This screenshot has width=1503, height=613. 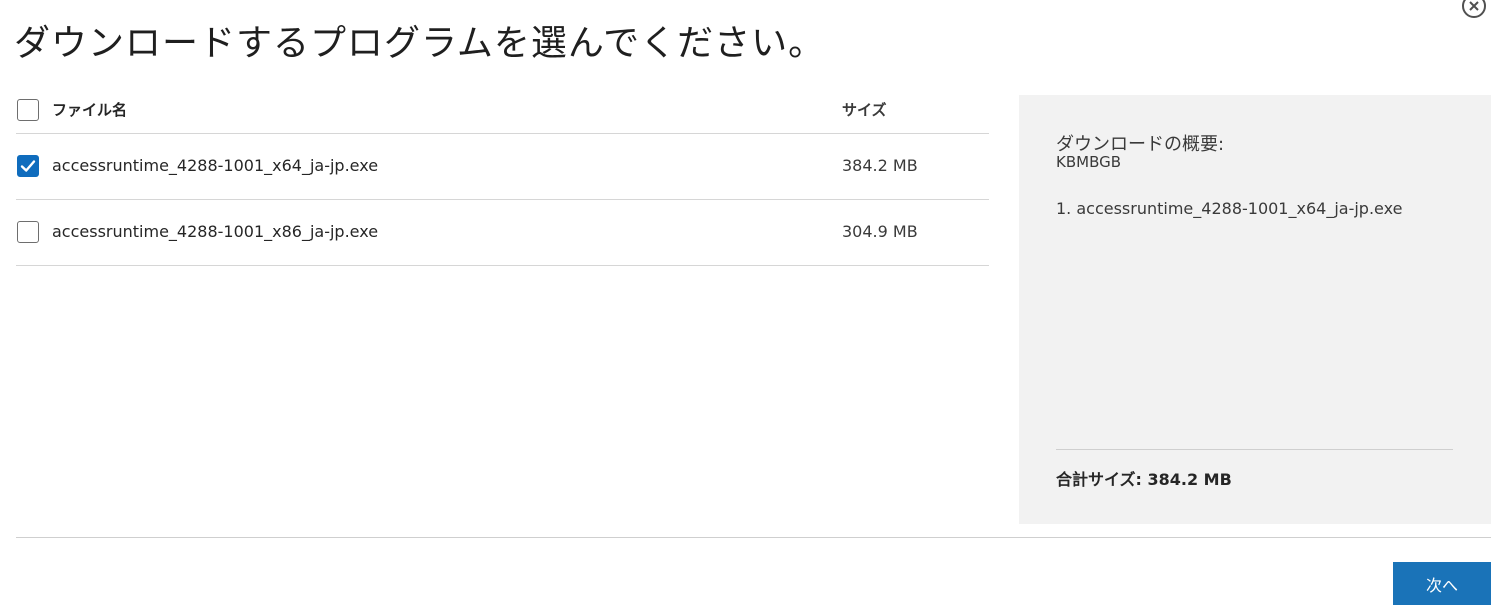 What do you see at coordinates (880, 231) in the screenshot?
I see `file-size: 304.9 MB` at bounding box center [880, 231].